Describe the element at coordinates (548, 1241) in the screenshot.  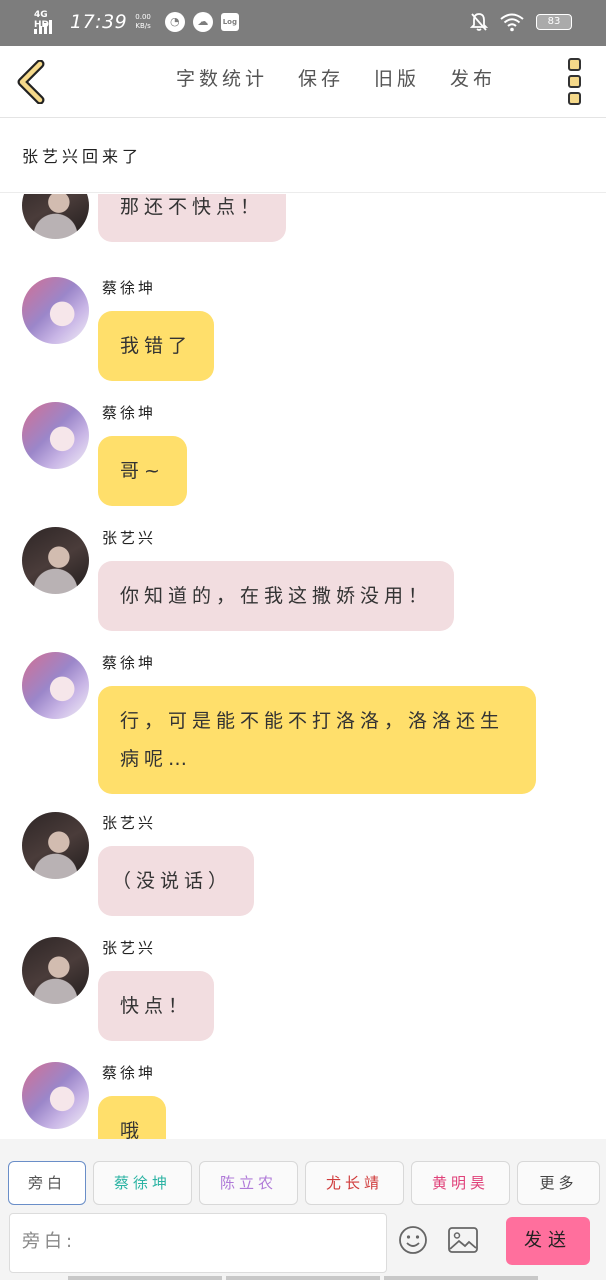
I see `send-button: 发送` at that location.